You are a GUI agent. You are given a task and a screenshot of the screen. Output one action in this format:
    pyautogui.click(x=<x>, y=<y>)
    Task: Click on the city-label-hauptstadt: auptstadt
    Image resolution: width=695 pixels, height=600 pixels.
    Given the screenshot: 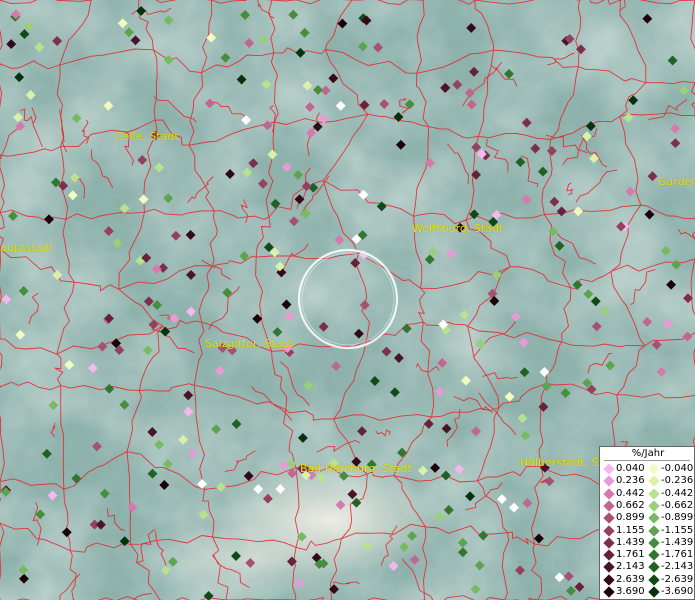 What is the action you would take?
    pyautogui.click(x=27, y=247)
    